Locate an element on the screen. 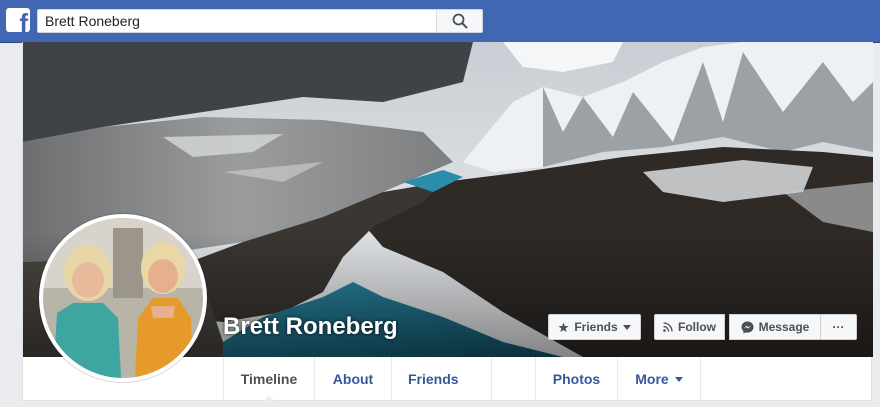 Image resolution: width=880 pixels, height=407 pixels. friends-button-label: Friends is located at coordinates (596, 327).